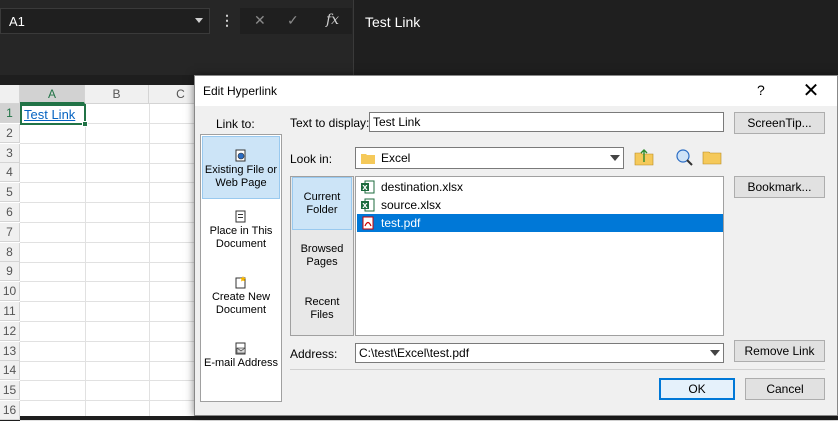 This screenshot has width=838, height=421. What do you see at coordinates (414, 353) in the screenshot?
I see `address-value: C:\test\Excel\test.pdf` at bounding box center [414, 353].